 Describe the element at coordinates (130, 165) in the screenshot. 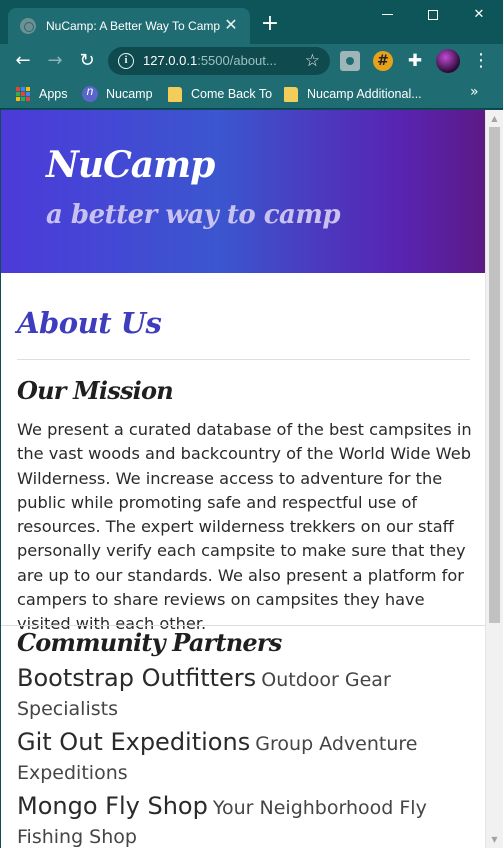

I see `site-brand: NuCamp` at that location.